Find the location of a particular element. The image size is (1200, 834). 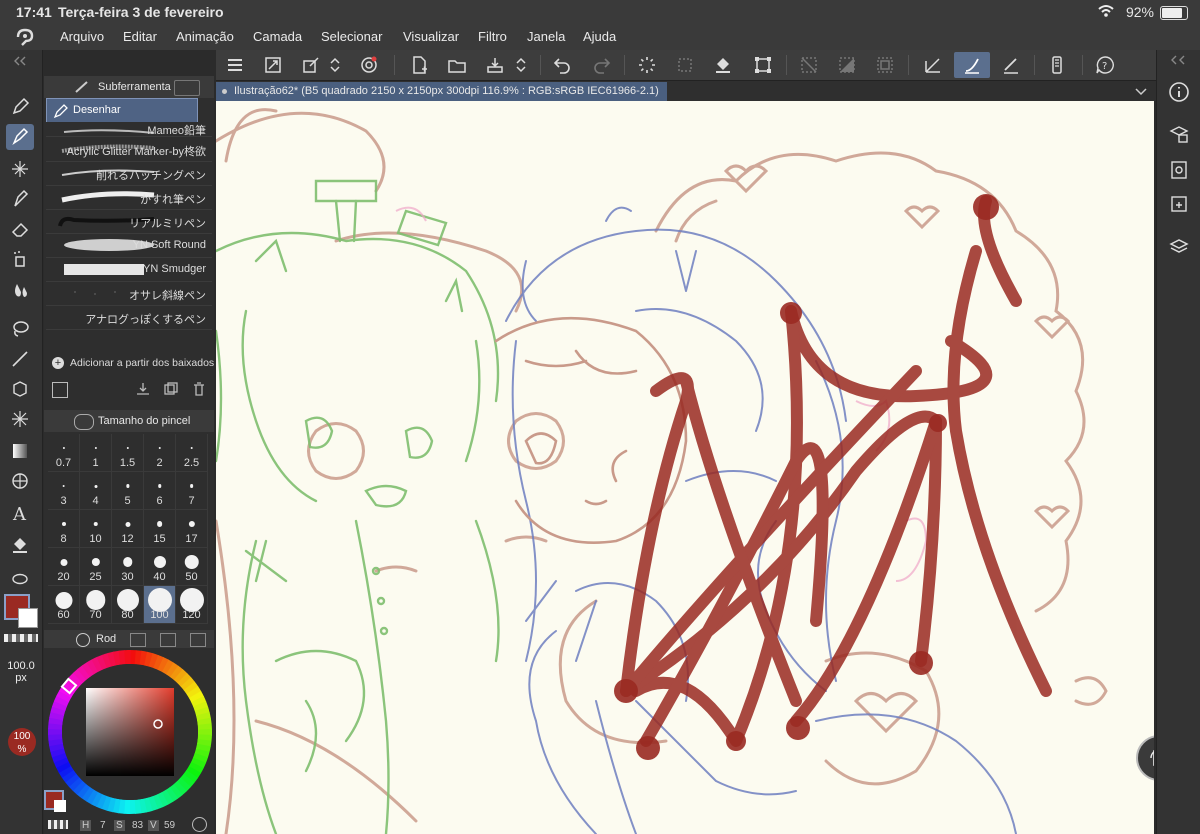

approximate-color-tab-icon is located at coordinates (198, 640).